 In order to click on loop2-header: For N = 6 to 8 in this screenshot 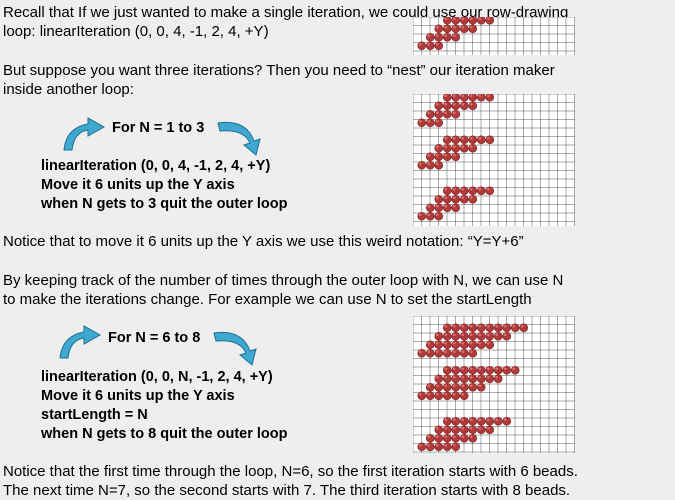, I will do `click(154, 338)`.